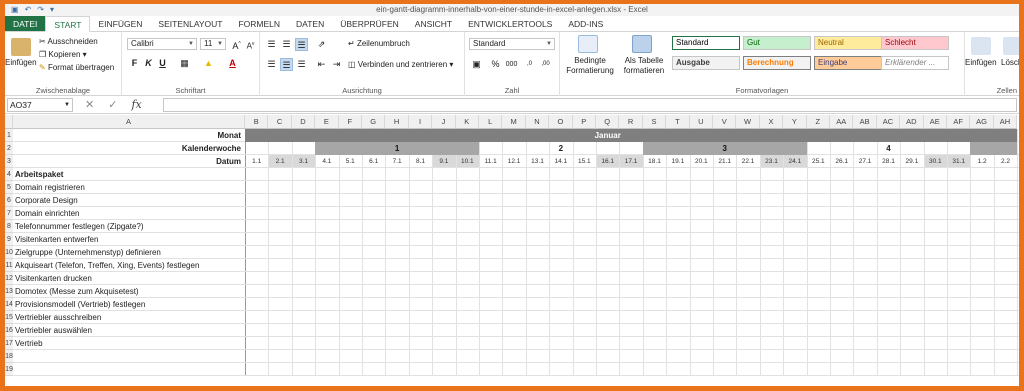 The height and width of the screenshot is (391, 1024). What do you see at coordinates (1005, 161) in the screenshot?
I see `date-cell: 2.2` at bounding box center [1005, 161].